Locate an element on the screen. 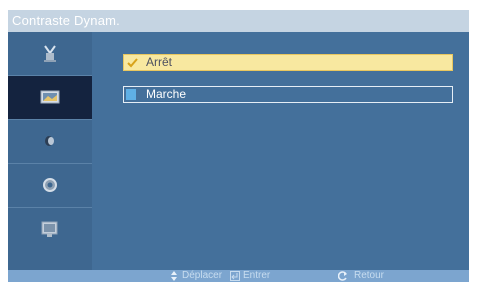 The image size is (481, 293). sidebar-item-sound is located at coordinates (50, 142).